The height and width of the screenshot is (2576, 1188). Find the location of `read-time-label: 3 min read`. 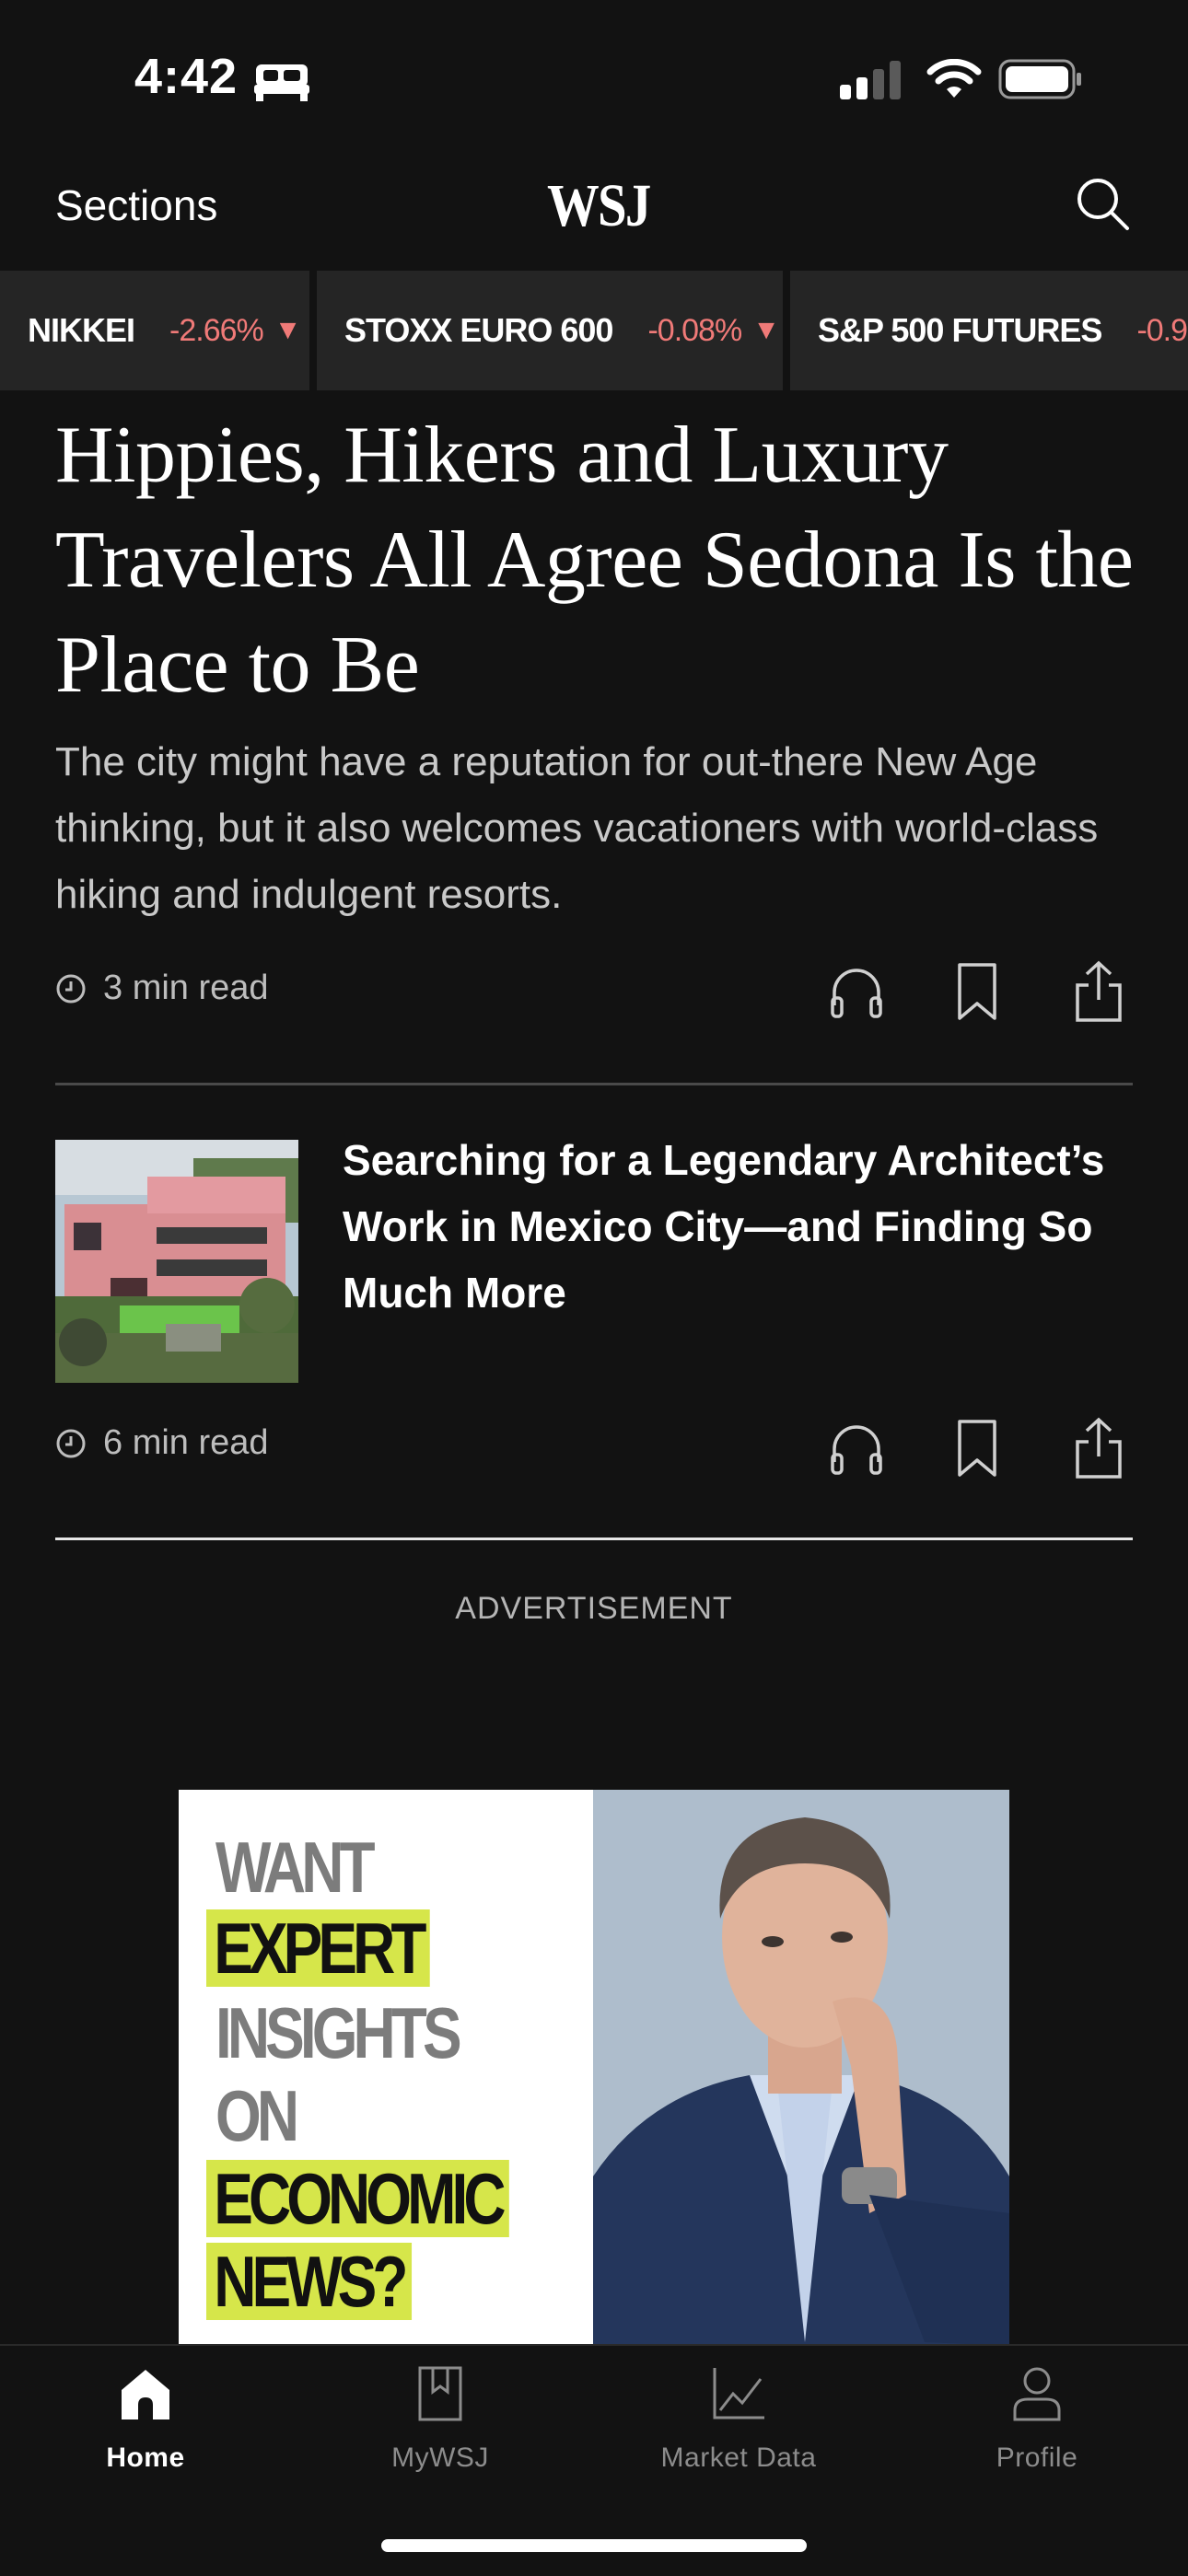

read-time-label: 3 min read is located at coordinates (186, 988).